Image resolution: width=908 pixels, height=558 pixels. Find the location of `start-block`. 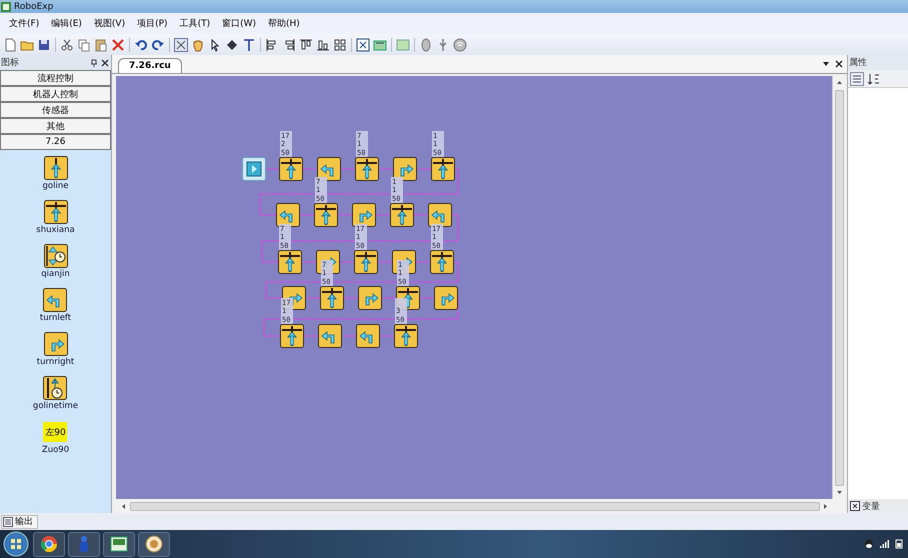

start-block is located at coordinates (254, 169).